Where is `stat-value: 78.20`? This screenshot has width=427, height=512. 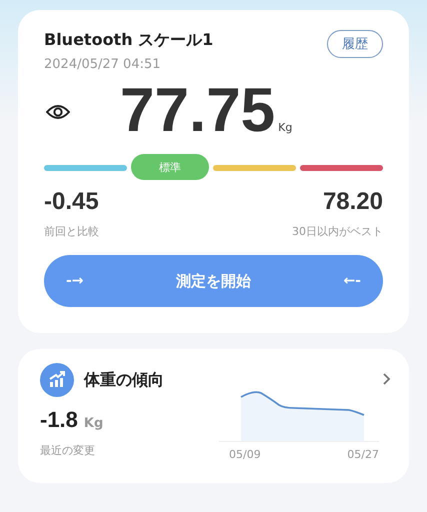 stat-value: 78.20 is located at coordinates (352, 202).